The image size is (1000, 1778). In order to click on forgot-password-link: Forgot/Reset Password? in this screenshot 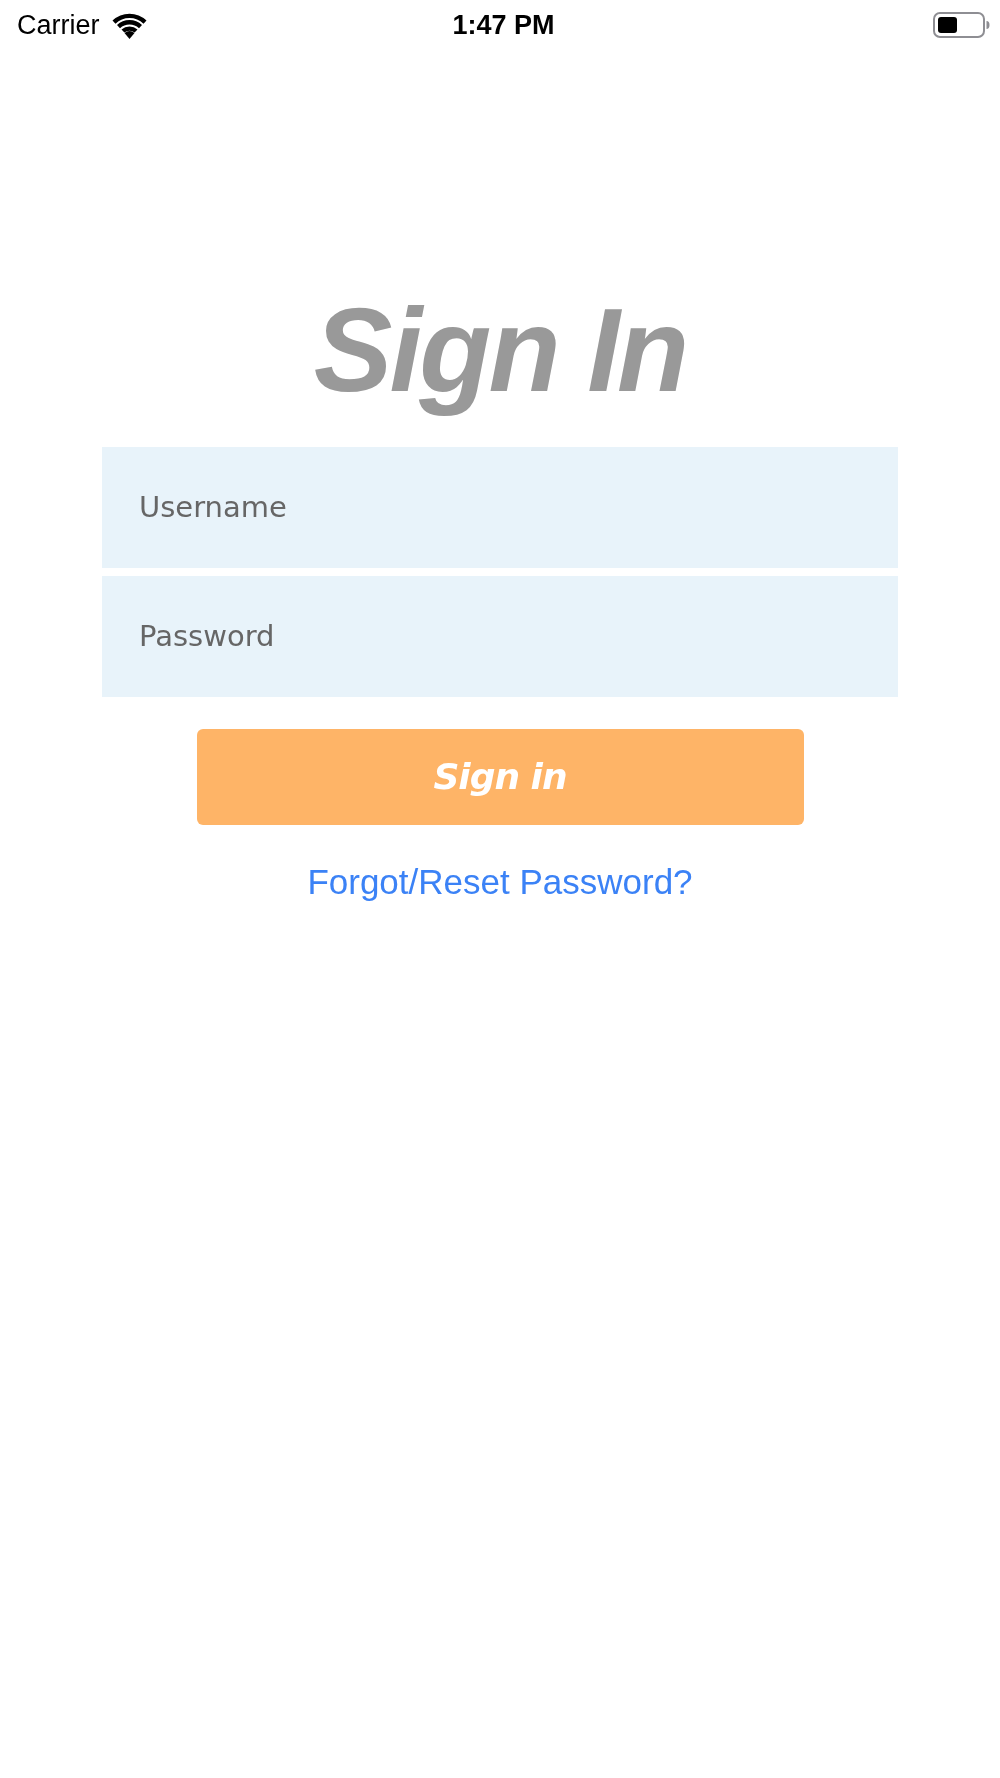, I will do `click(500, 881)`.